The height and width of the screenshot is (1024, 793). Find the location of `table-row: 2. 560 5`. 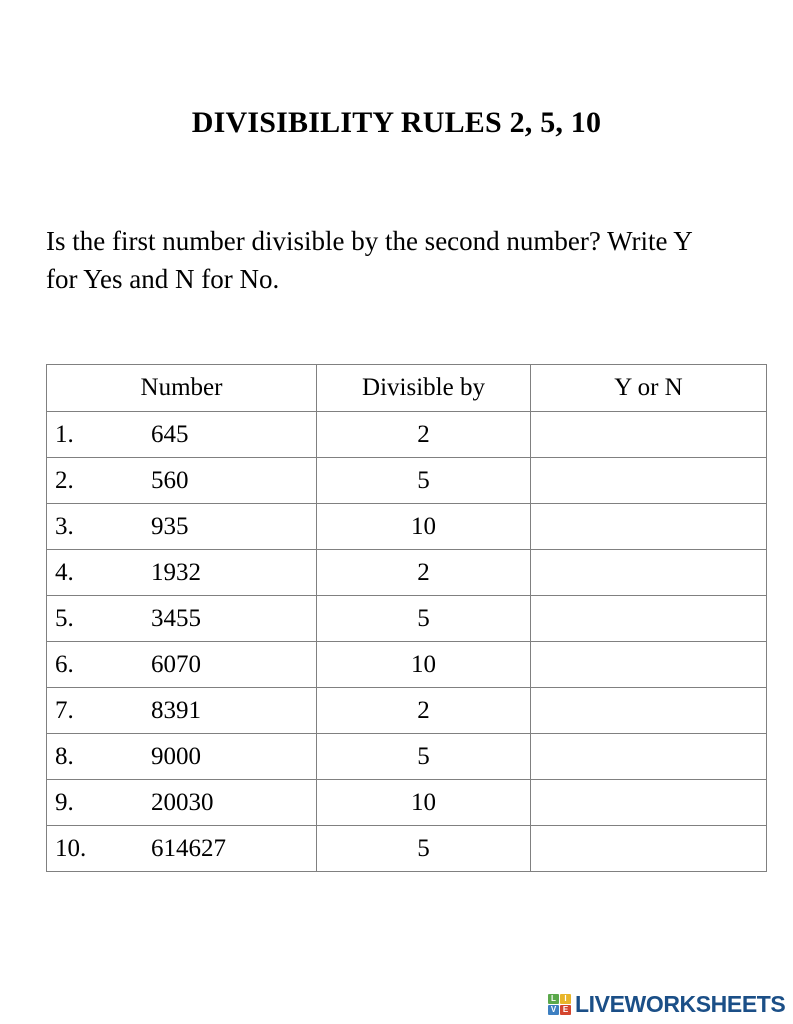

table-row: 2. 560 5 is located at coordinates (406, 480).